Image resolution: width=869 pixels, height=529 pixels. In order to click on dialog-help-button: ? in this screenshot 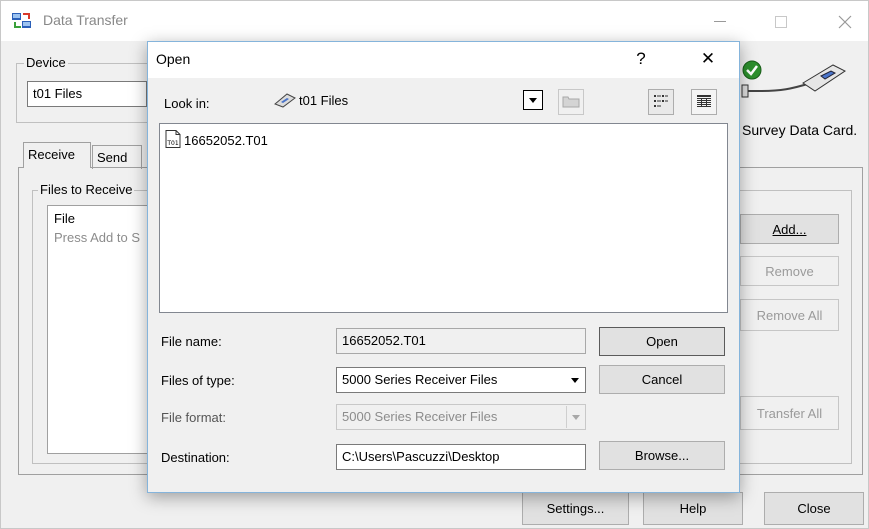, I will do `click(641, 59)`.